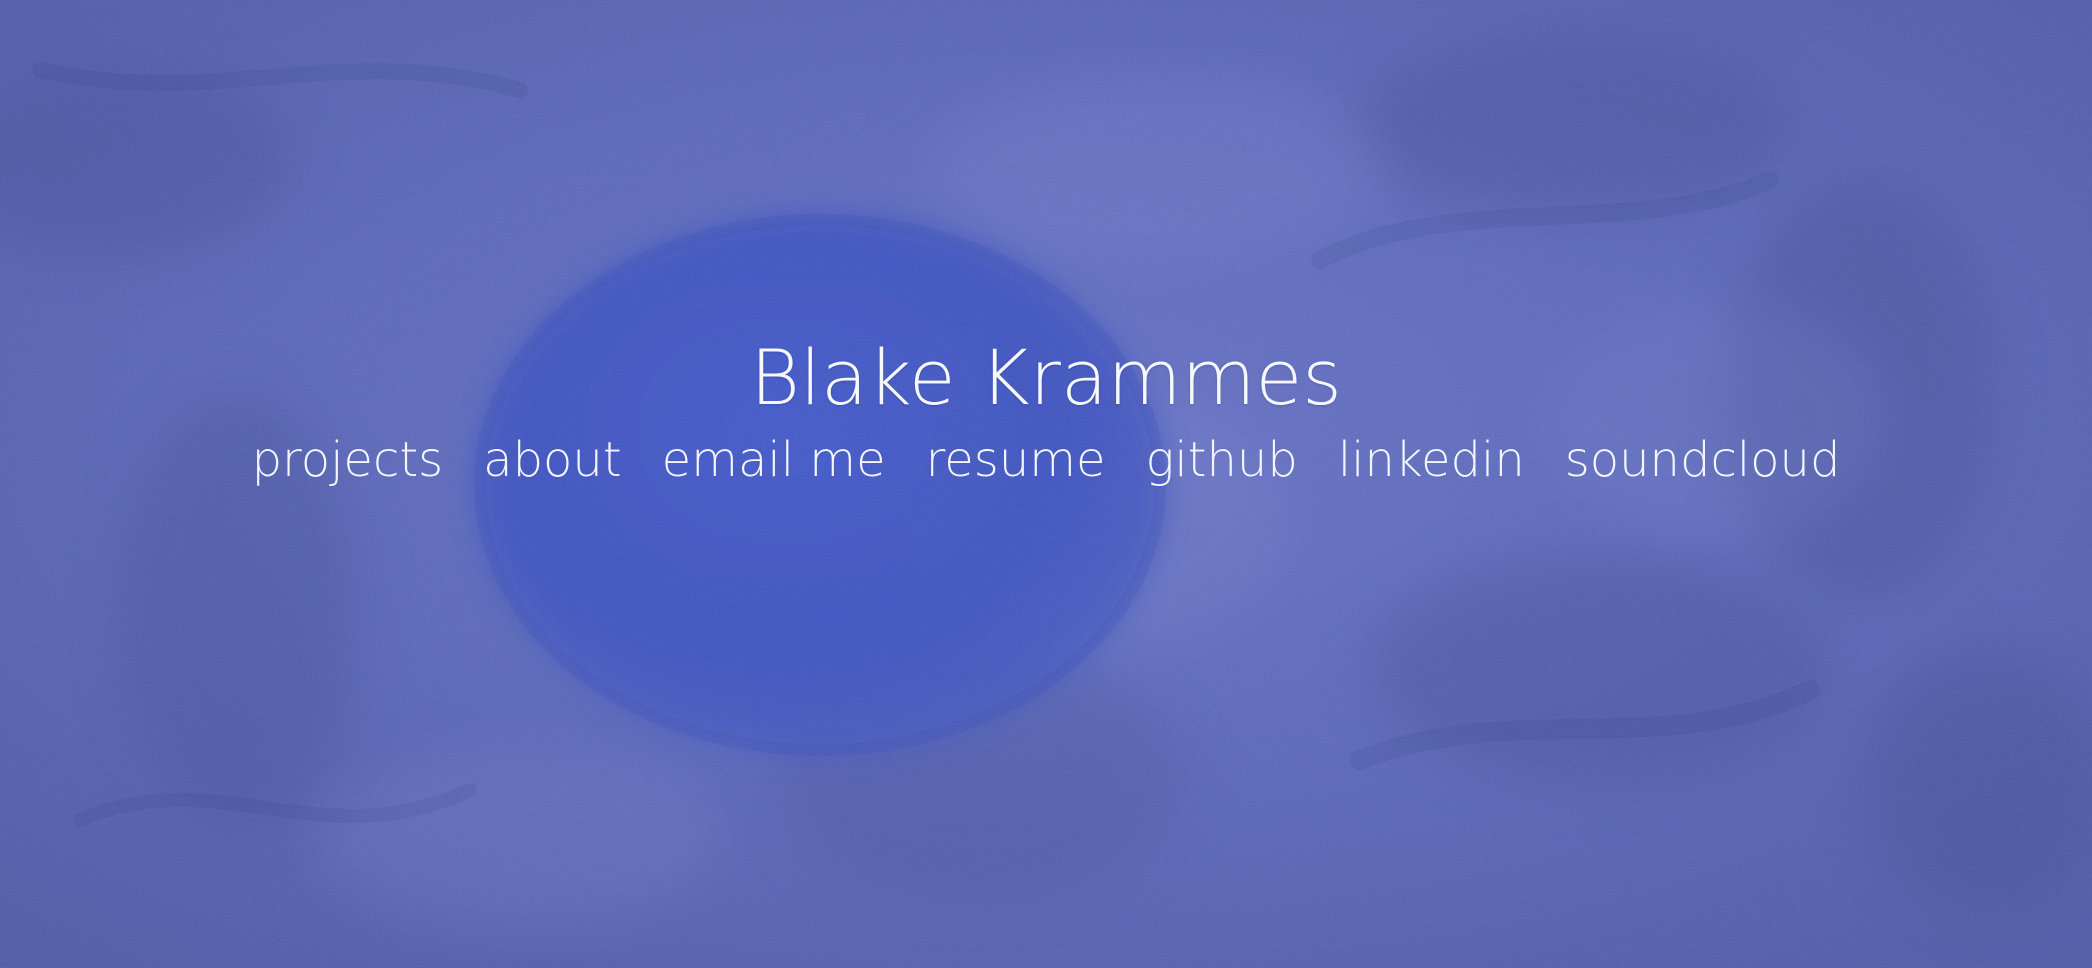 The height and width of the screenshot is (968, 2092). What do you see at coordinates (774, 460) in the screenshot?
I see `nav-link-email-me: email me` at bounding box center [774, 460].